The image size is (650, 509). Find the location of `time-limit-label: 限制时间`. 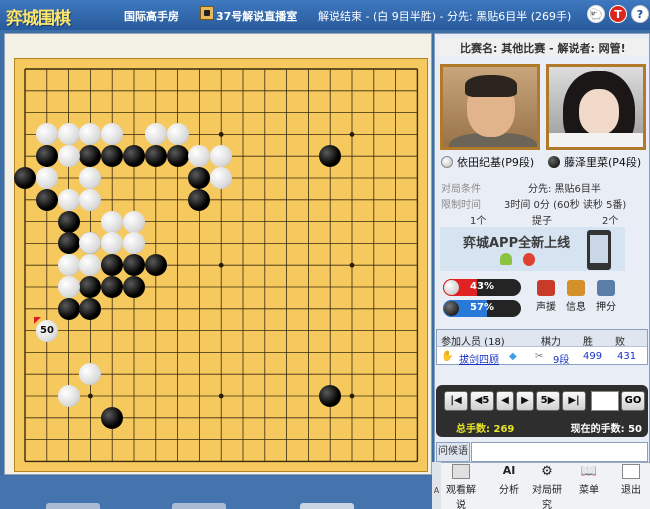

time-limit-label: 限制时间 is located at coordinates (461, 205).